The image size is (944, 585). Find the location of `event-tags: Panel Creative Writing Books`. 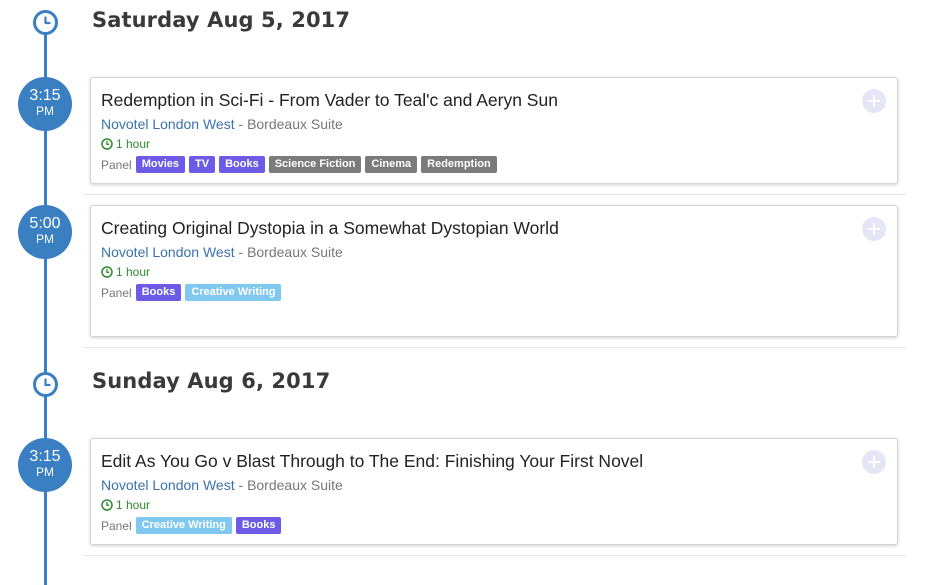

event-tags: Panel Creative Writing Books is located at coordinates (193, 525).